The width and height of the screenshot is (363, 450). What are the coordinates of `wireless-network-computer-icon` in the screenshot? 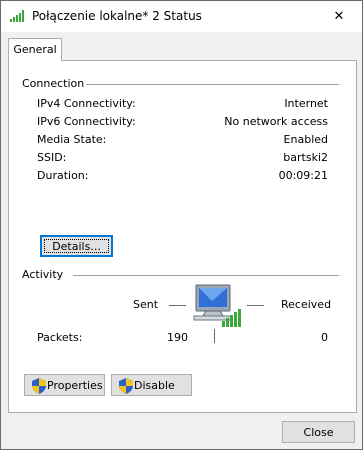 It's located at (217, 305).